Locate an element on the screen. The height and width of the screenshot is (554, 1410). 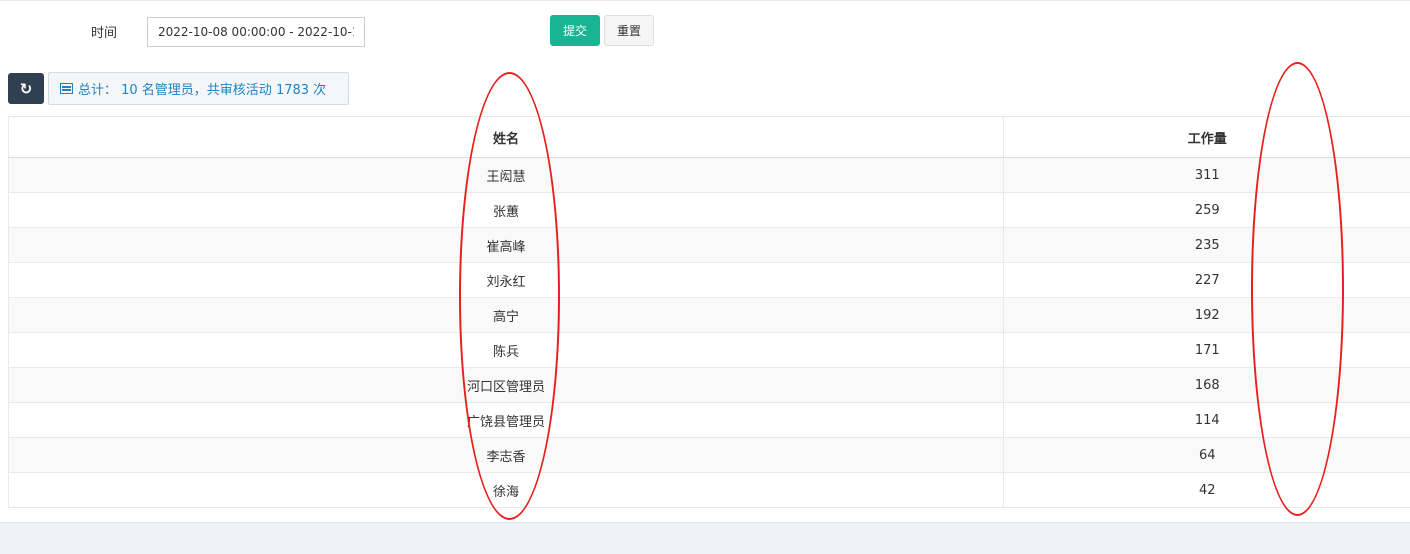
cell-name: 河口区管理员 is located at coordinates (506, 385).